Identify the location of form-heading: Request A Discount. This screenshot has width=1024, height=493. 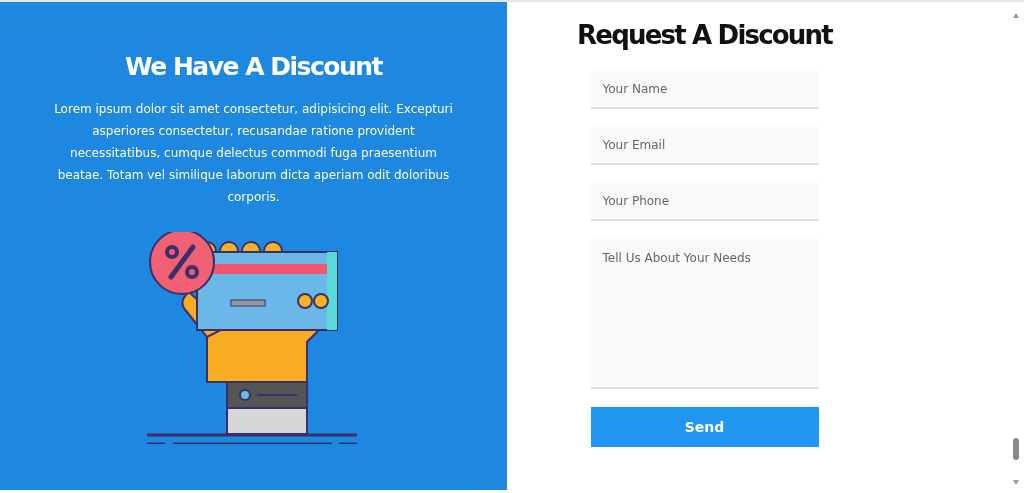
(704, 36).